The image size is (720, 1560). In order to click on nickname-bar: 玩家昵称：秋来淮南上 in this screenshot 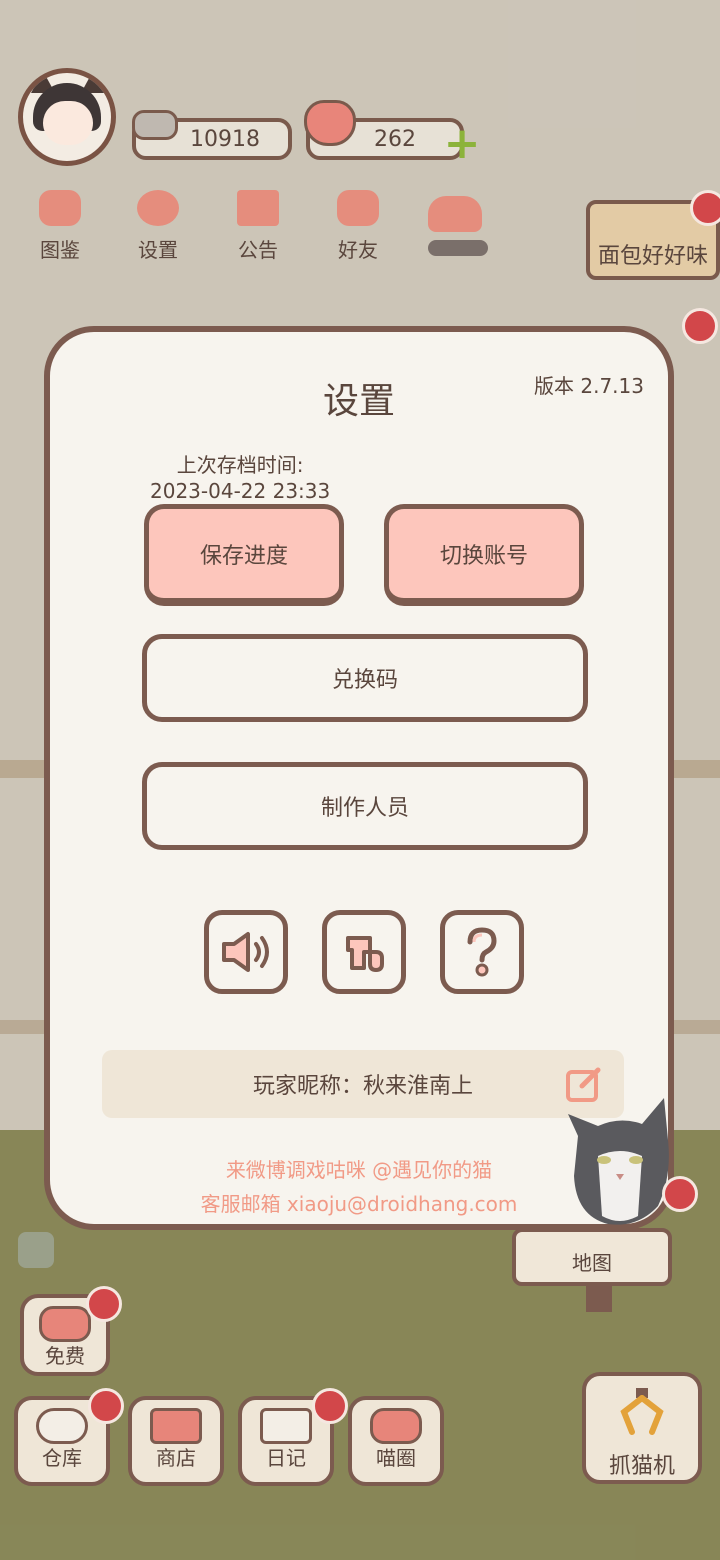, I will do `click(363, 1084)`.